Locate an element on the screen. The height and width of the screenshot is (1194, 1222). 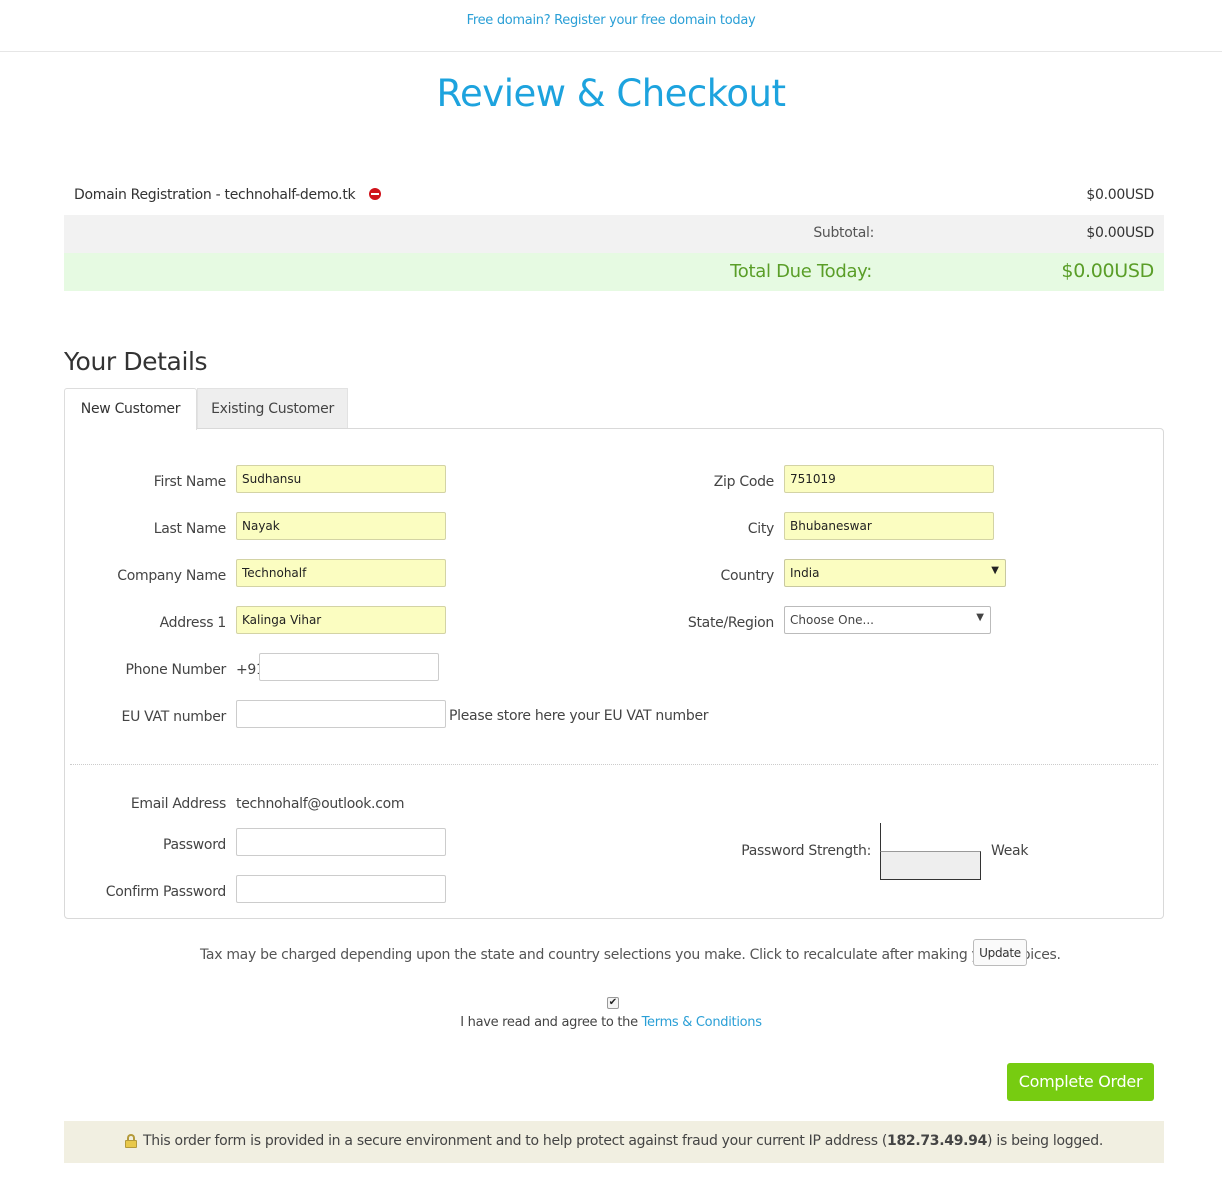
country-label: Country is located at coordinates (747, 576).